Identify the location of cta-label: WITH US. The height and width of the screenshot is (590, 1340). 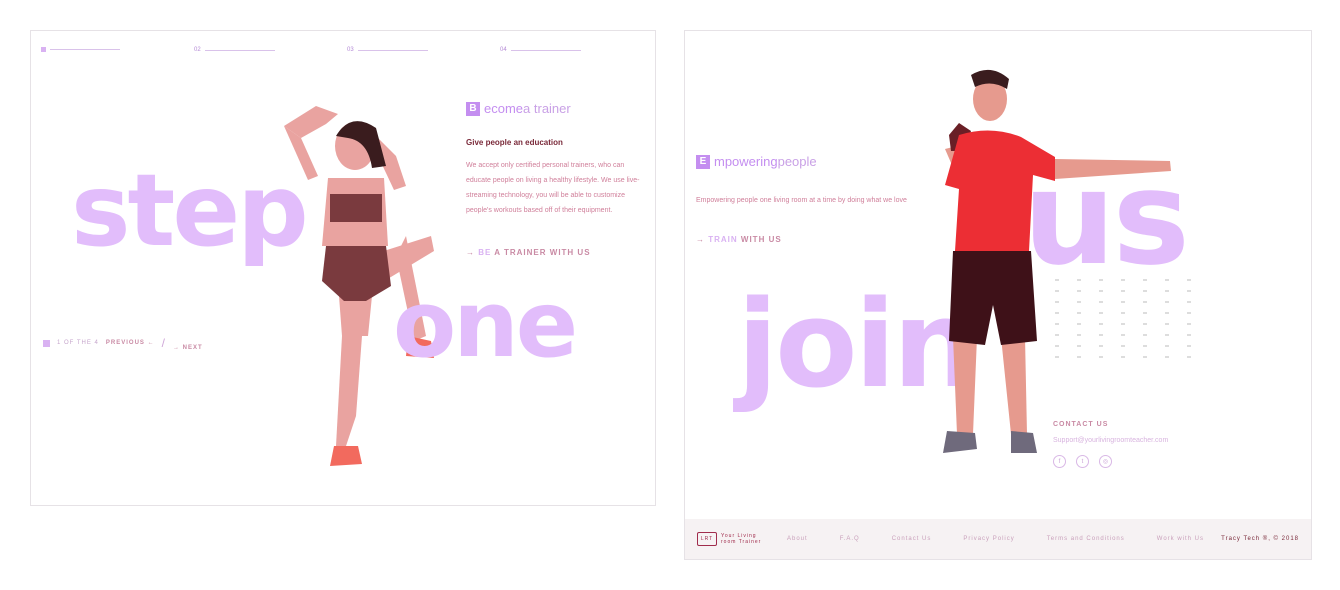
(759, 239).